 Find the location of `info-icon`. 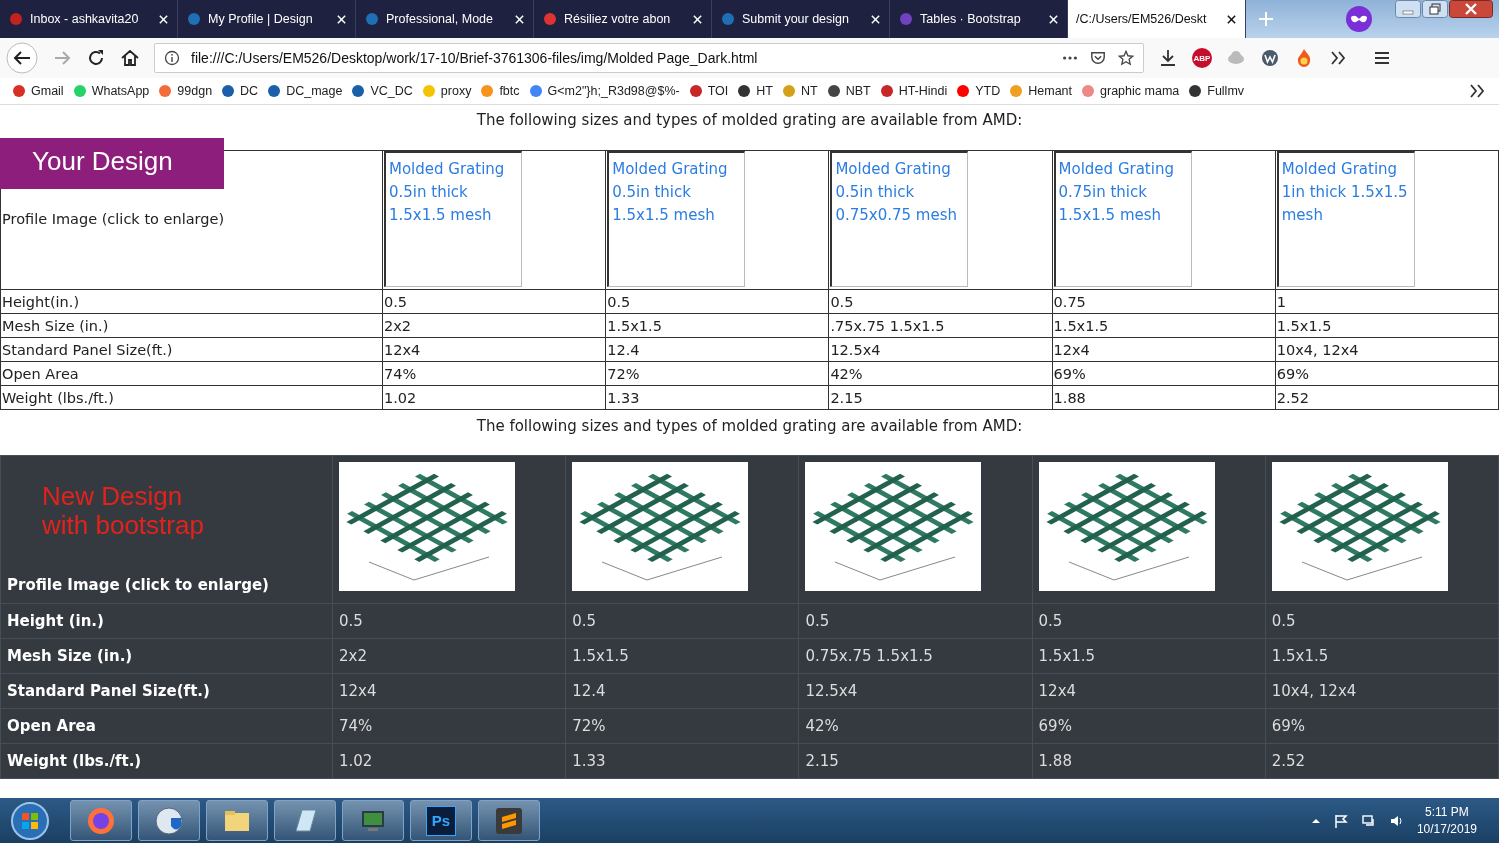

info-icon is located at coordinates (172, 58).